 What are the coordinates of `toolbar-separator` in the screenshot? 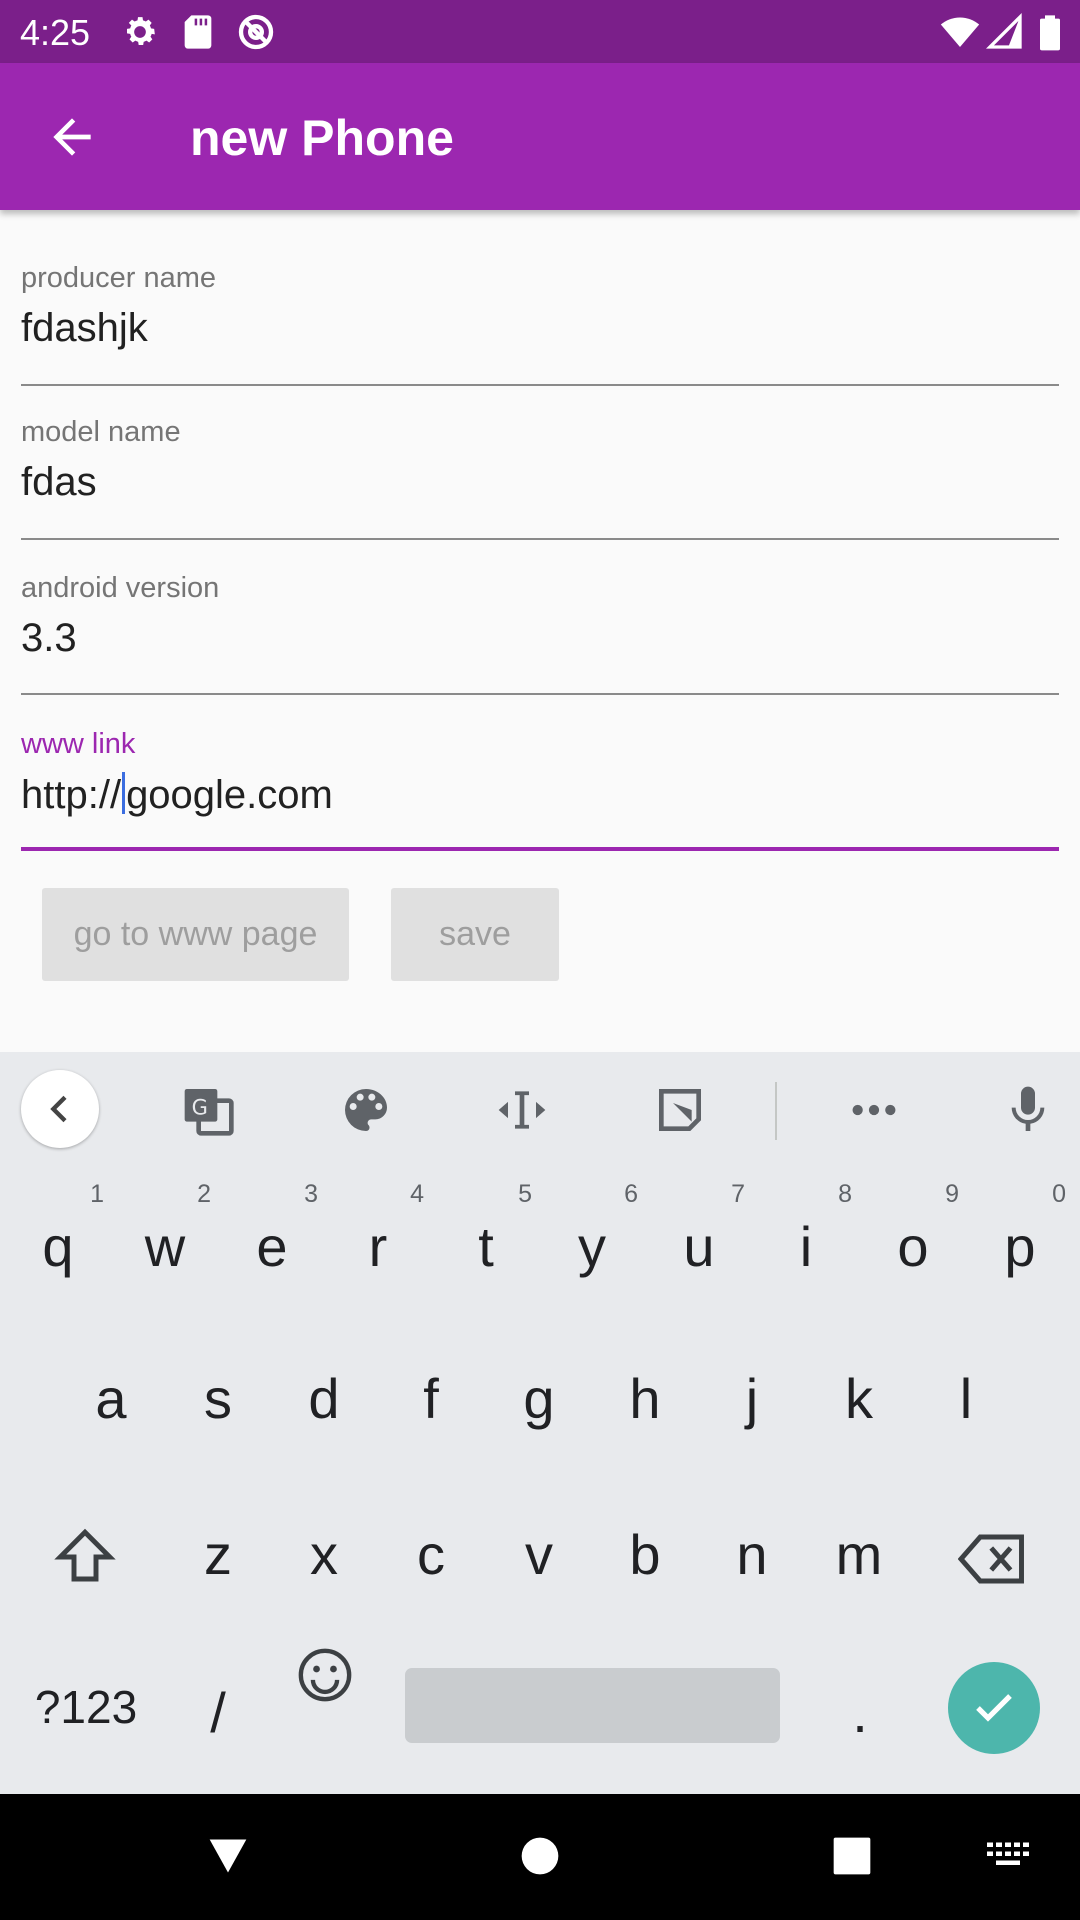 It's located at (776, 1111).